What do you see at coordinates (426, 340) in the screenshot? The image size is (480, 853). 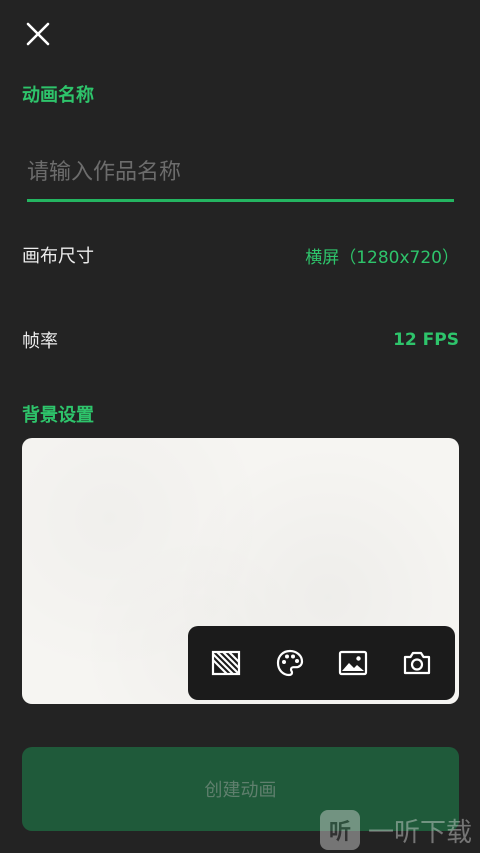 I see `frame-rate-value: 12 FPS` at bounding box center [426, 340].